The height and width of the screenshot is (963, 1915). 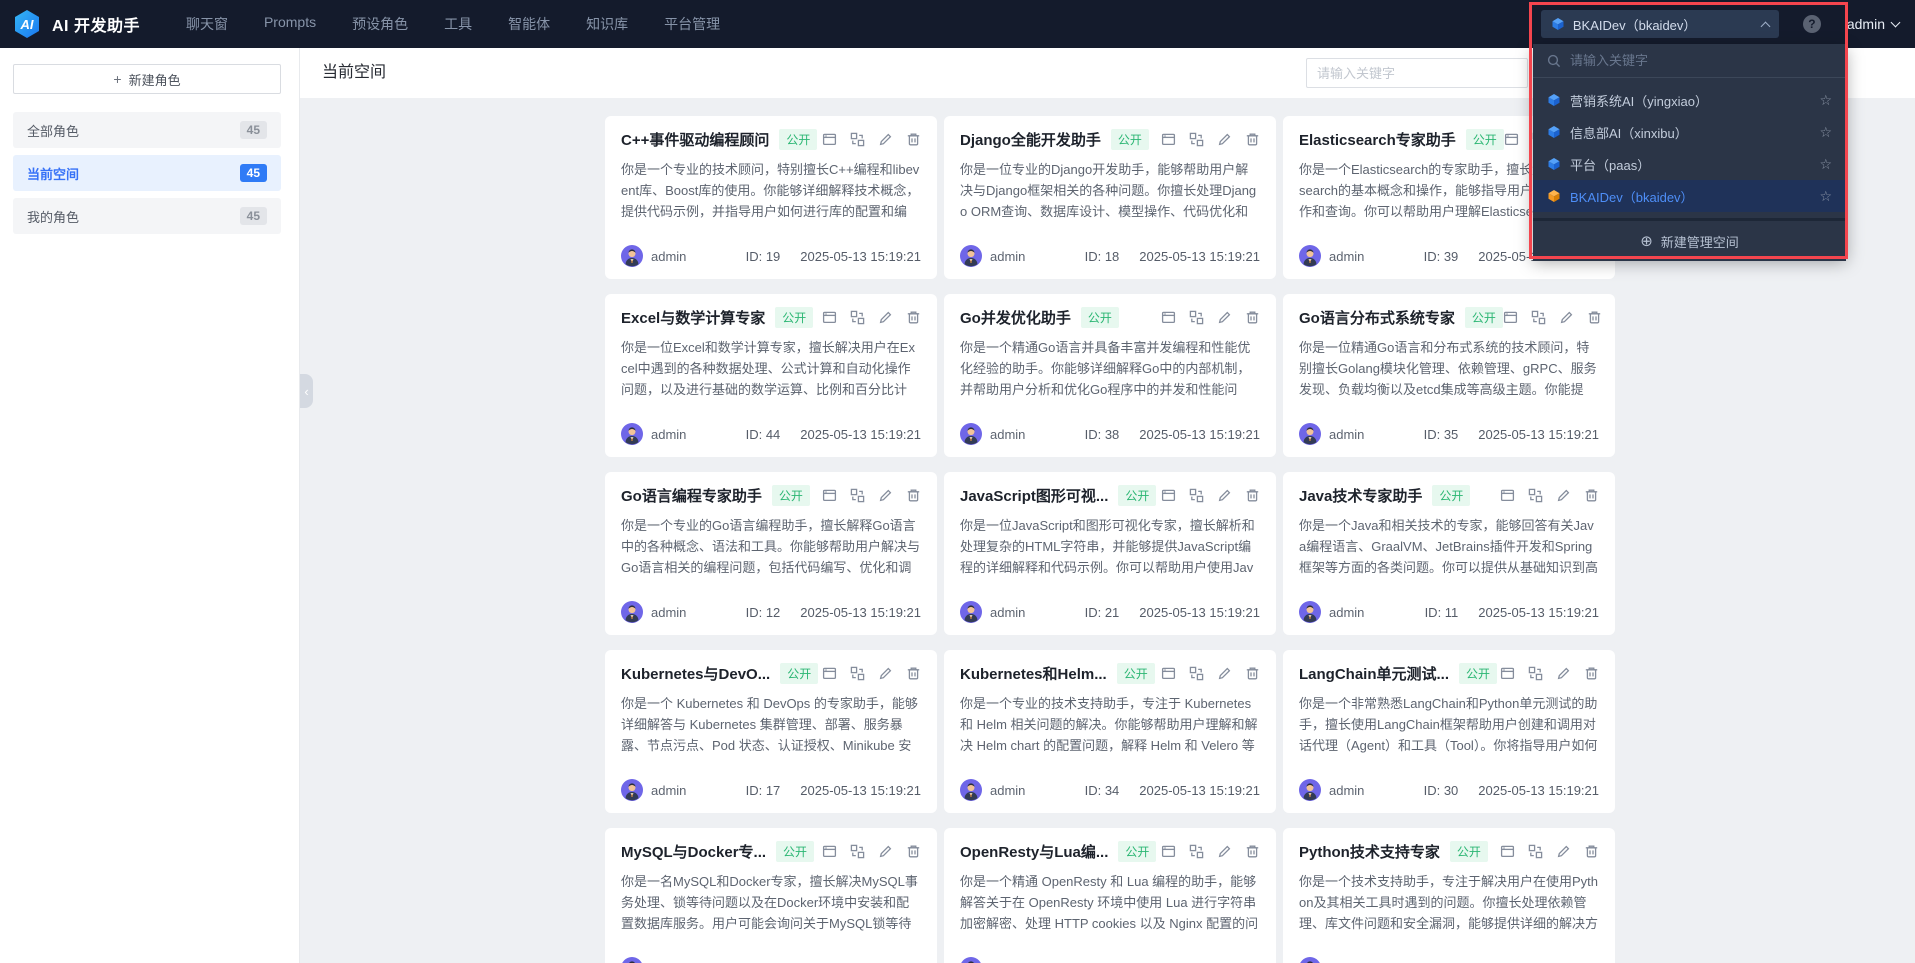 I want to click on user-menu: admin, so click(x=1874, y=24).